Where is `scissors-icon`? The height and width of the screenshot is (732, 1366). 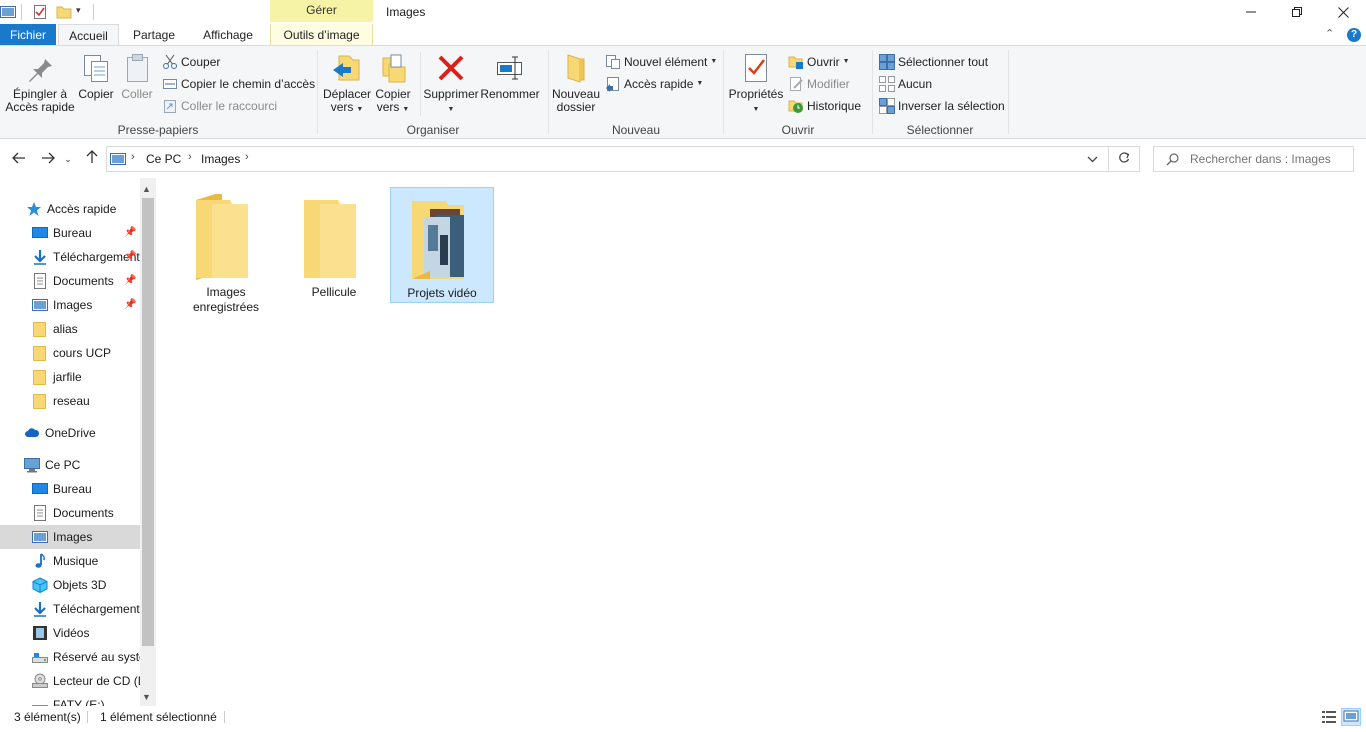
scissors-icon is located at coordinates (170, 62).